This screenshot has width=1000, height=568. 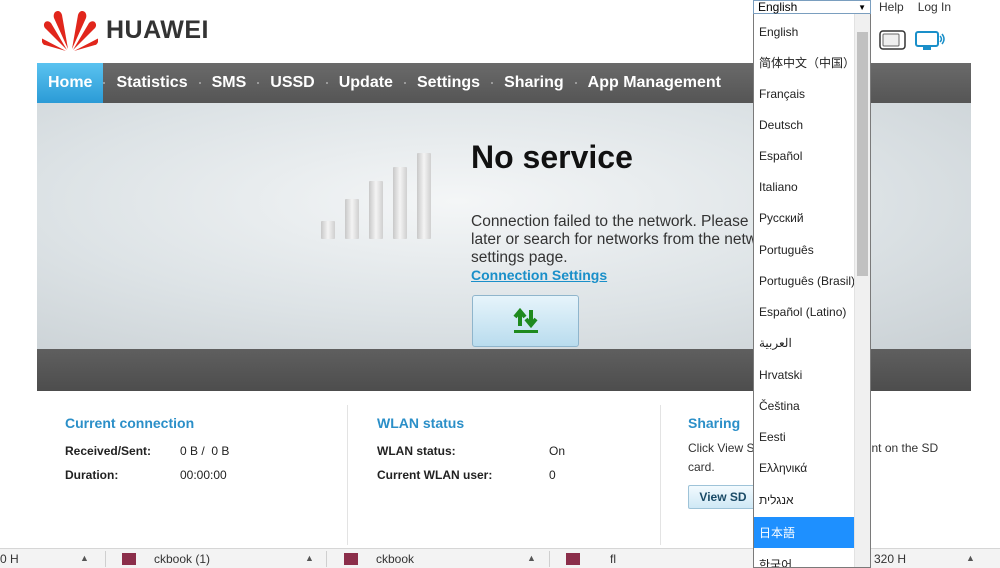 What do you see at coordinates (804, 342) in the screenshot?
I see `language-option: العربية` at bounding box center [804, 342].